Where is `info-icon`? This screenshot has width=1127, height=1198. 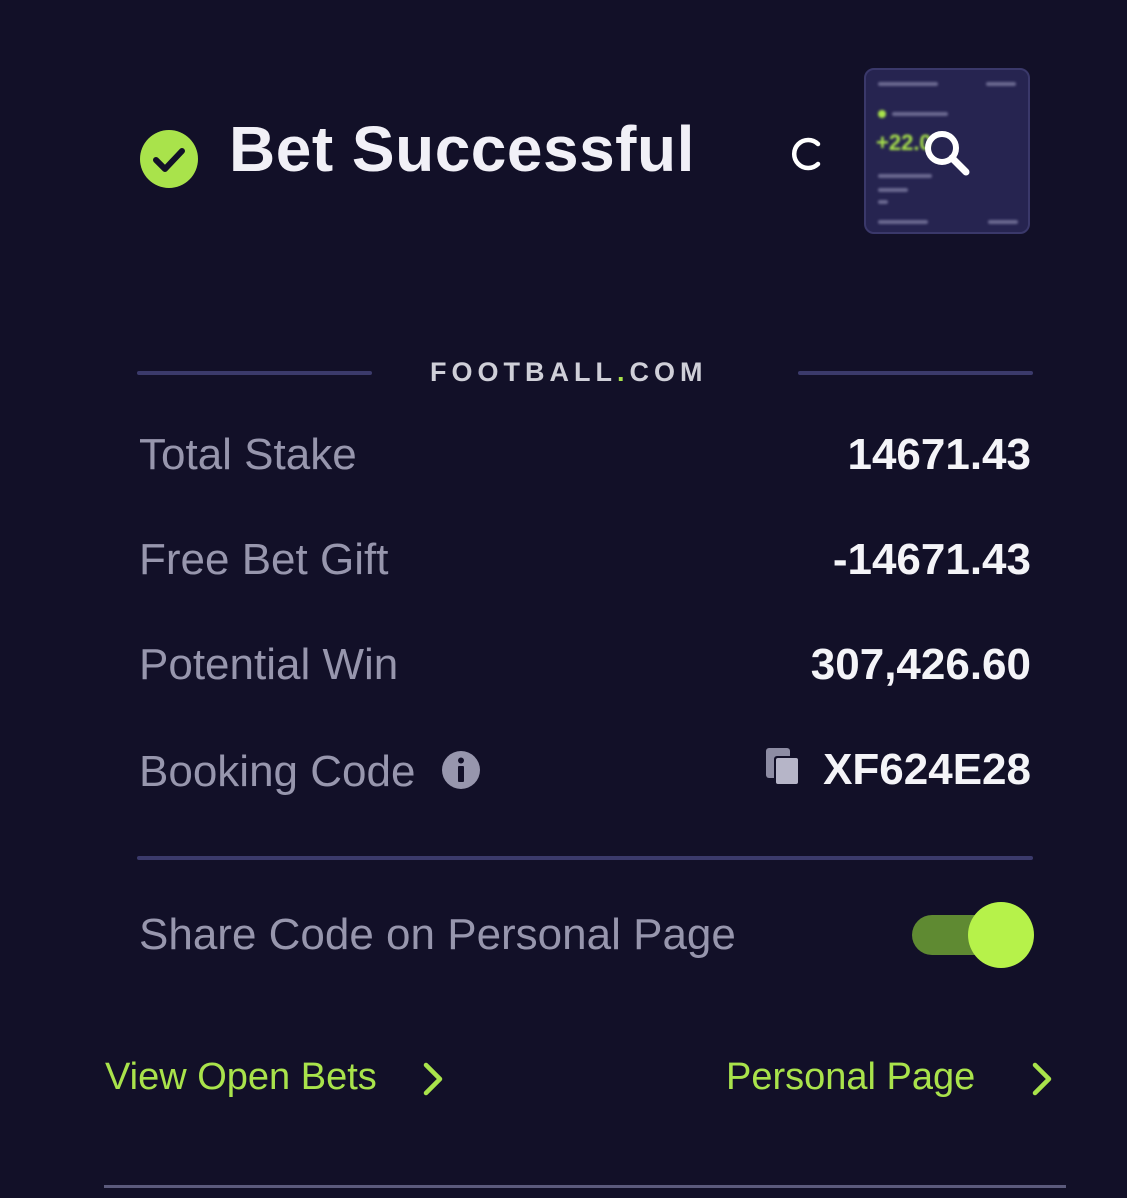 info-icon is located at coordinates (461, 770).